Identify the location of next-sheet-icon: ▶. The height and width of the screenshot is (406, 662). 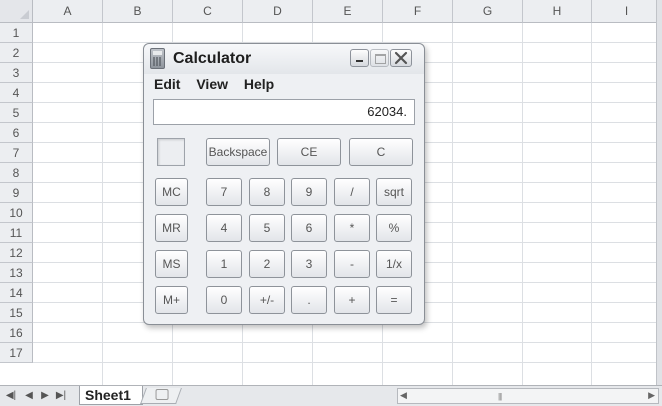
(45, 396).